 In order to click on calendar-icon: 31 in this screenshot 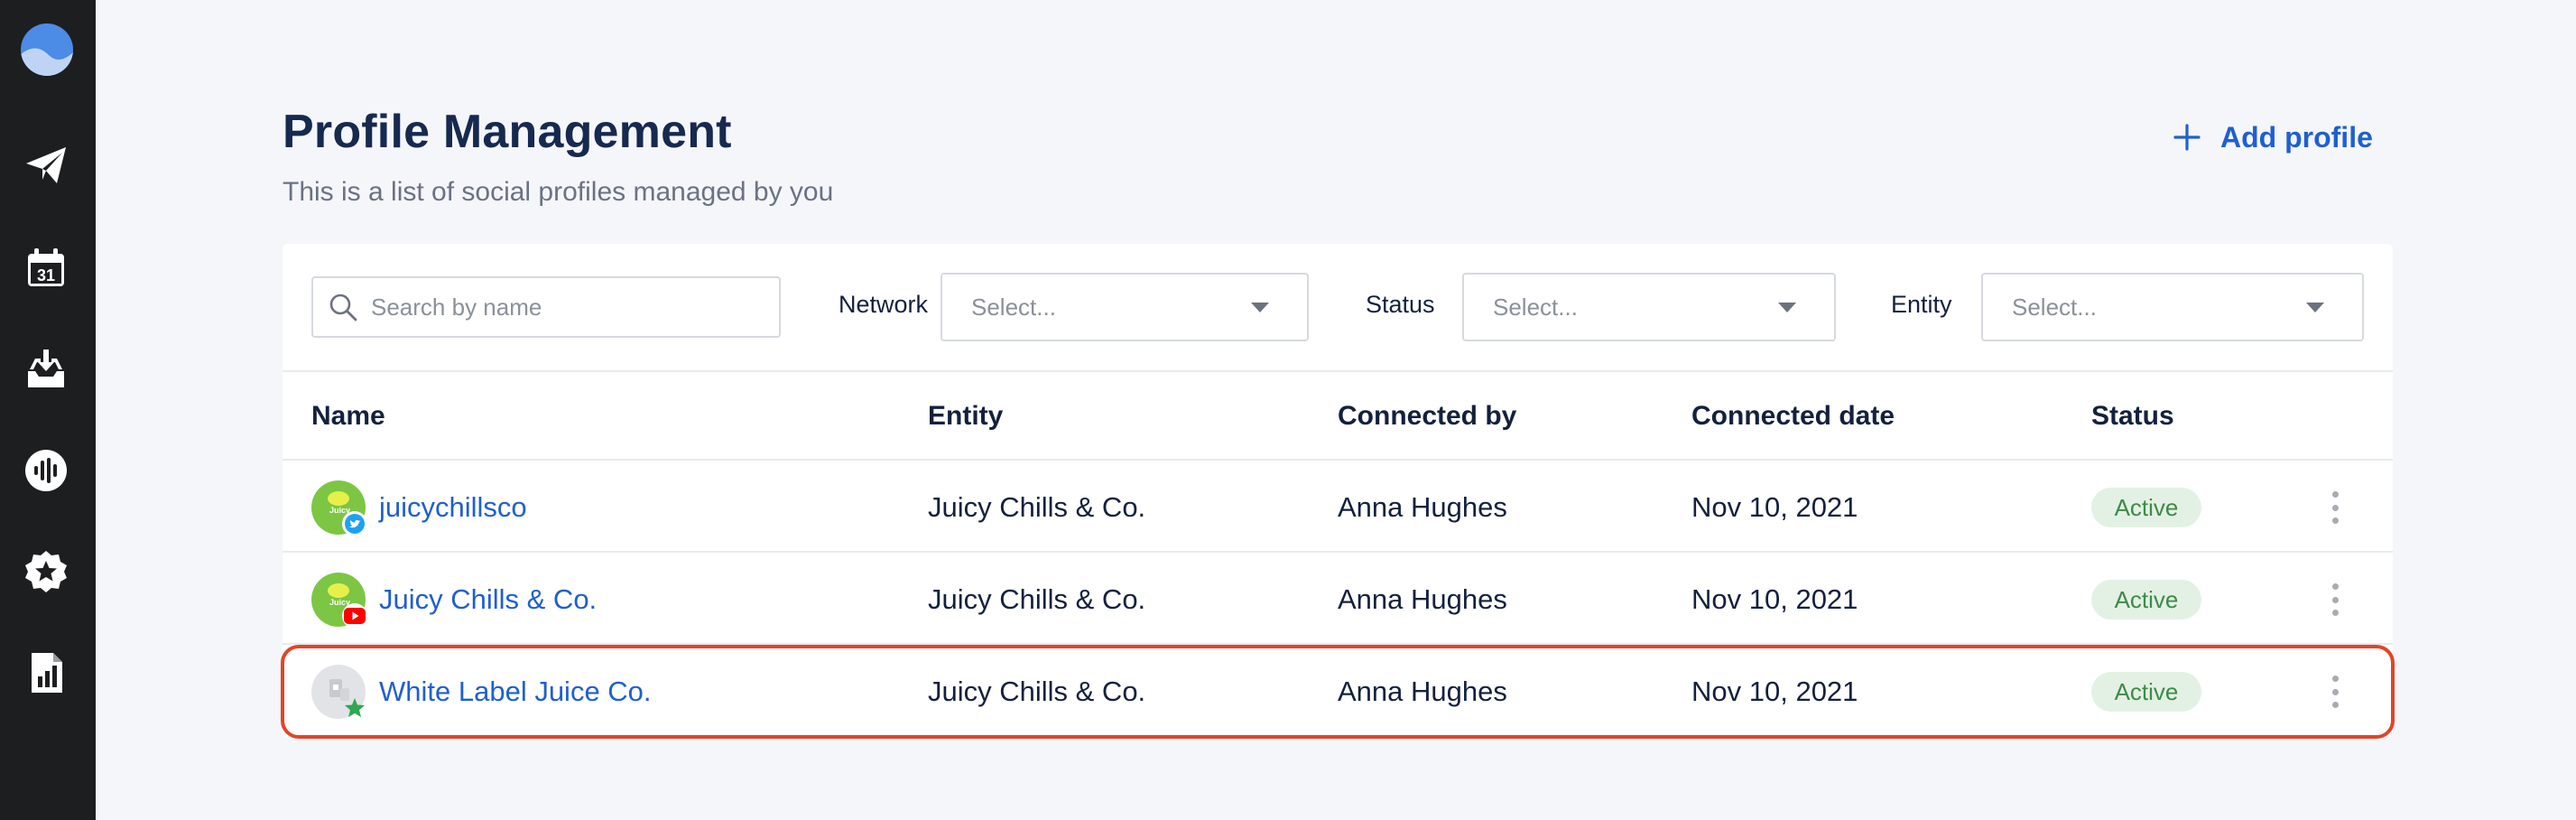, I will do `click(46, 268)`.